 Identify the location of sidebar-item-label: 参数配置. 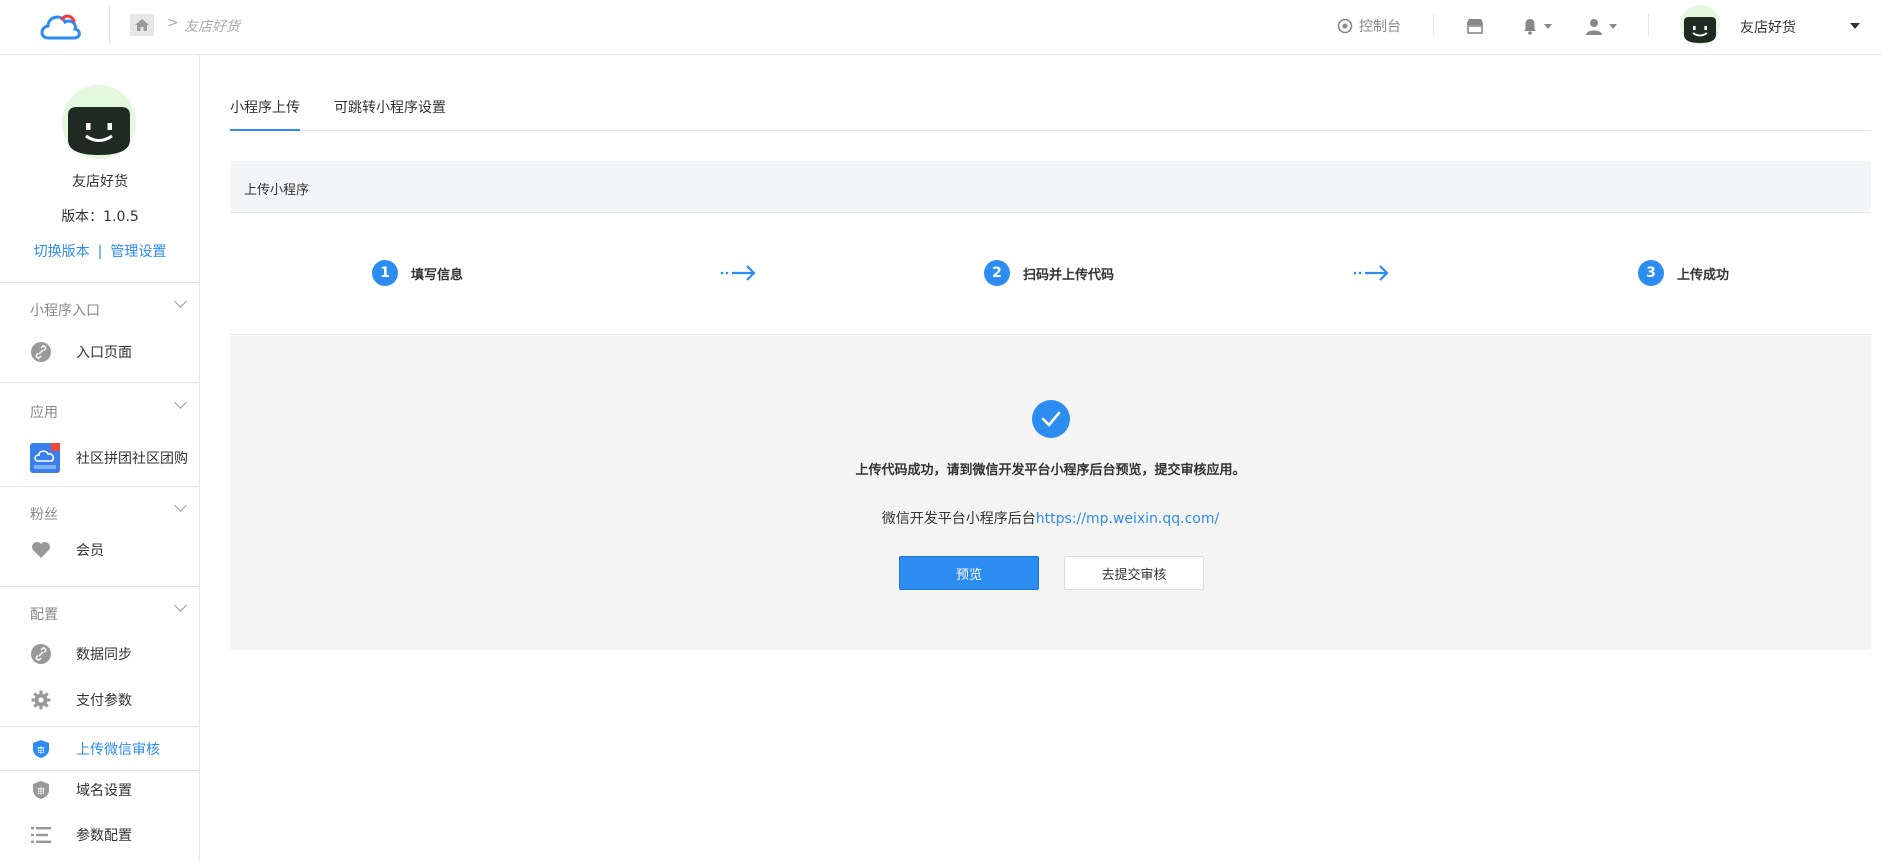
(104, 836).